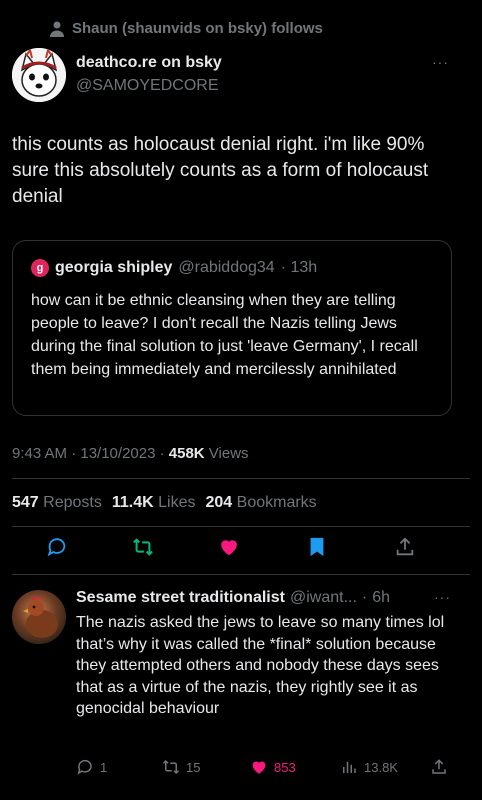  Describe the element at coordinates (219, 502) in the screenshot. I see `bookmarks-count: 204` at that location.